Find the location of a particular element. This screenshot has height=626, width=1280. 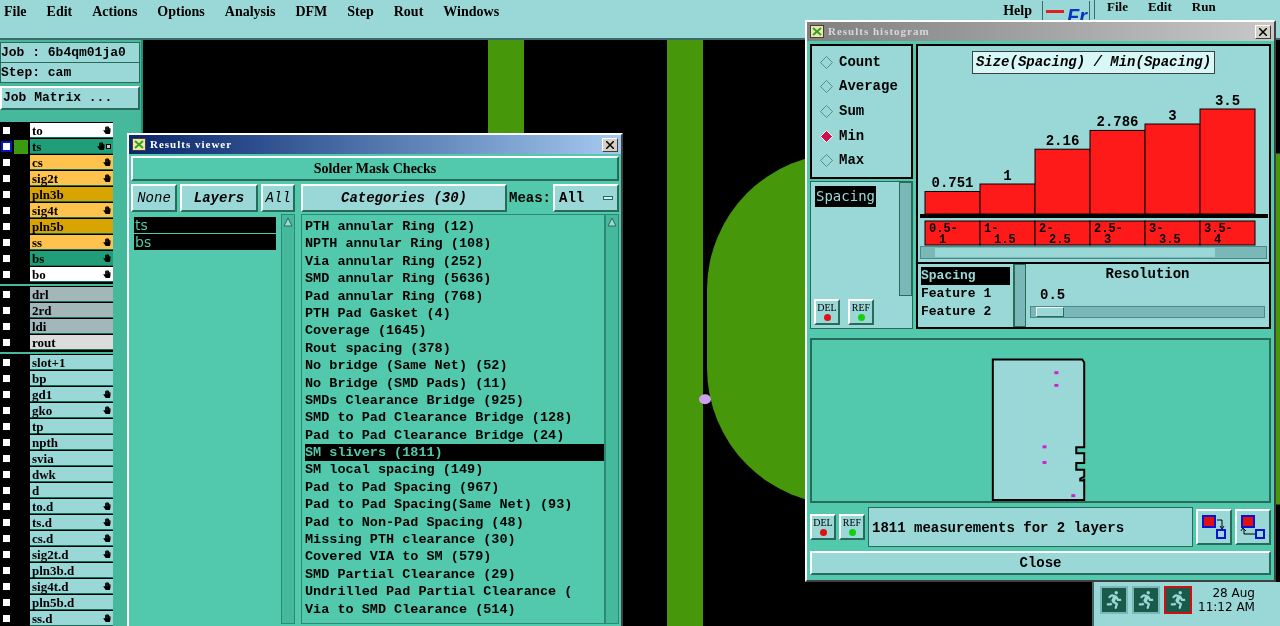

all-button: All is located at coordinates (278, 198).